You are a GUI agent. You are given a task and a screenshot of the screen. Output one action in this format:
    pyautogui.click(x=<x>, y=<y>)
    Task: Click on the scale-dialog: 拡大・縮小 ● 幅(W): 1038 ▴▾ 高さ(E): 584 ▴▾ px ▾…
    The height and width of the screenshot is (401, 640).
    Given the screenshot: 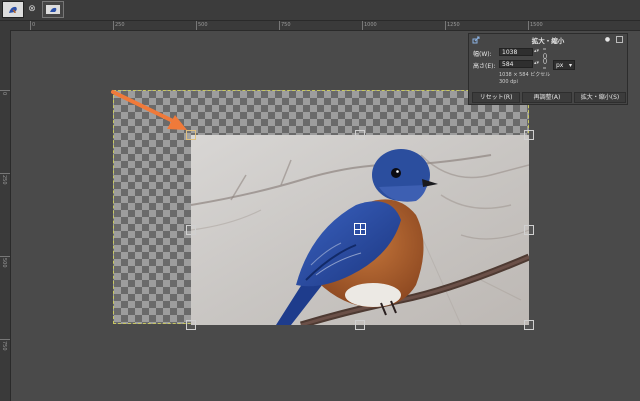 What is the action you would take?
    pyautogui.click(x=548, y=69)
    